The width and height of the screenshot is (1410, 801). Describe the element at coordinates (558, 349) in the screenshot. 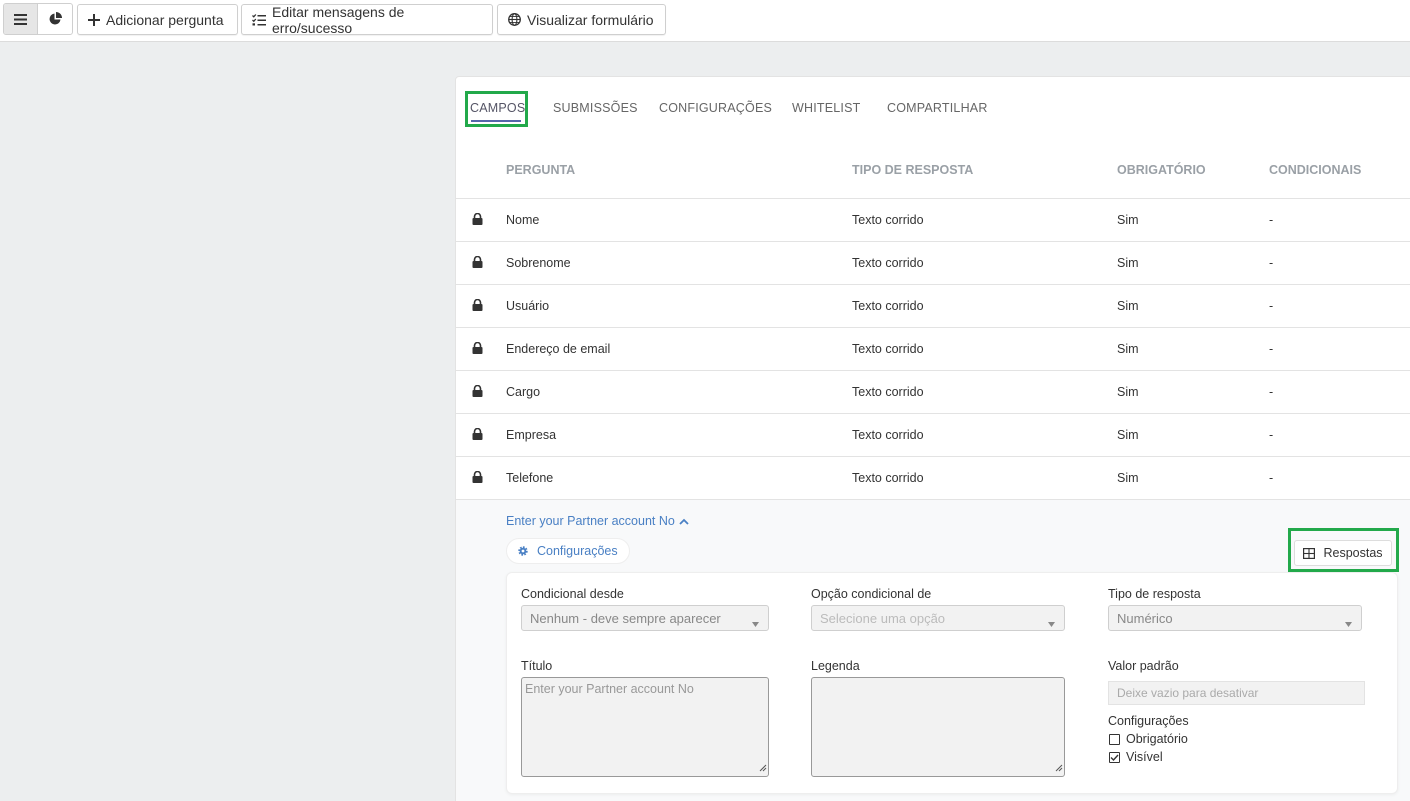

I see `question-cell: Endereço de email` at that location.